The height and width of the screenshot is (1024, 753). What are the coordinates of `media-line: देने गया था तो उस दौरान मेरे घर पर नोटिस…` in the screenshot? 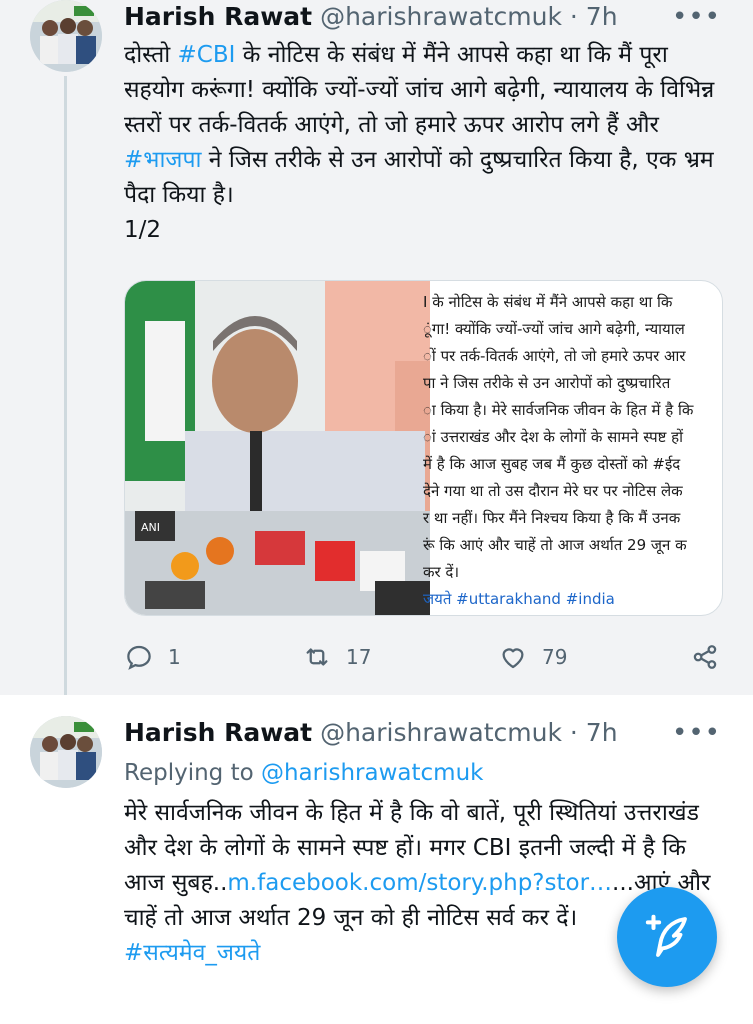 It's located at (553, 491).